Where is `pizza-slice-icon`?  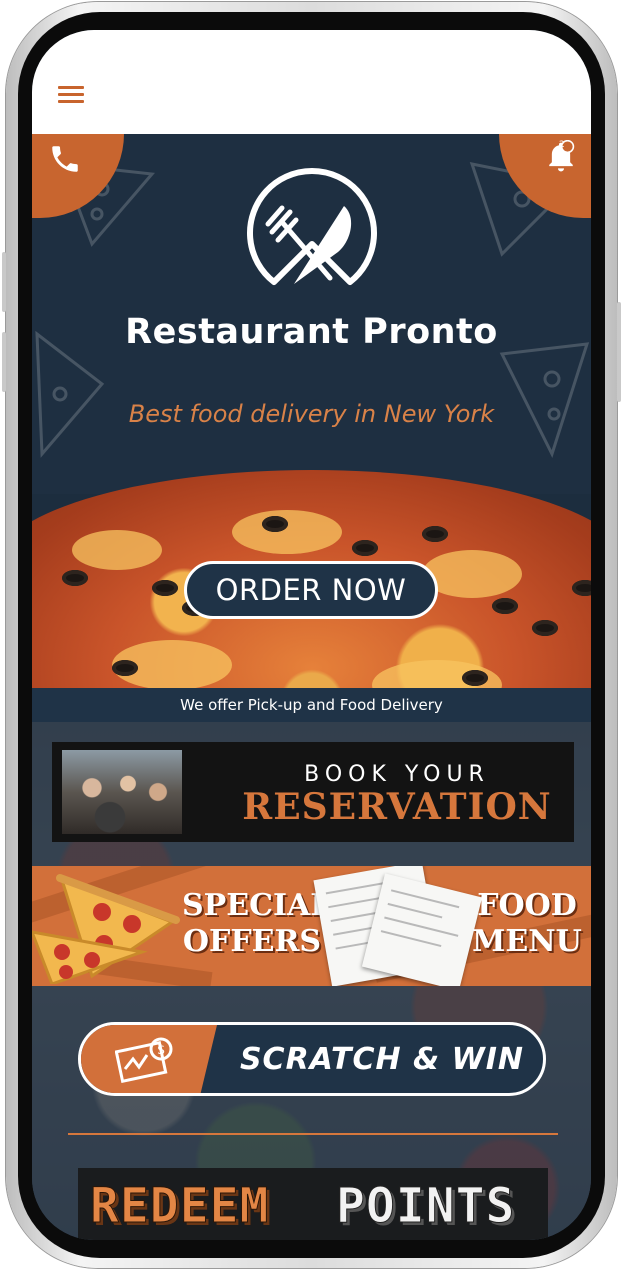 pizza-slice-icon is located at coordinates (106, 929).